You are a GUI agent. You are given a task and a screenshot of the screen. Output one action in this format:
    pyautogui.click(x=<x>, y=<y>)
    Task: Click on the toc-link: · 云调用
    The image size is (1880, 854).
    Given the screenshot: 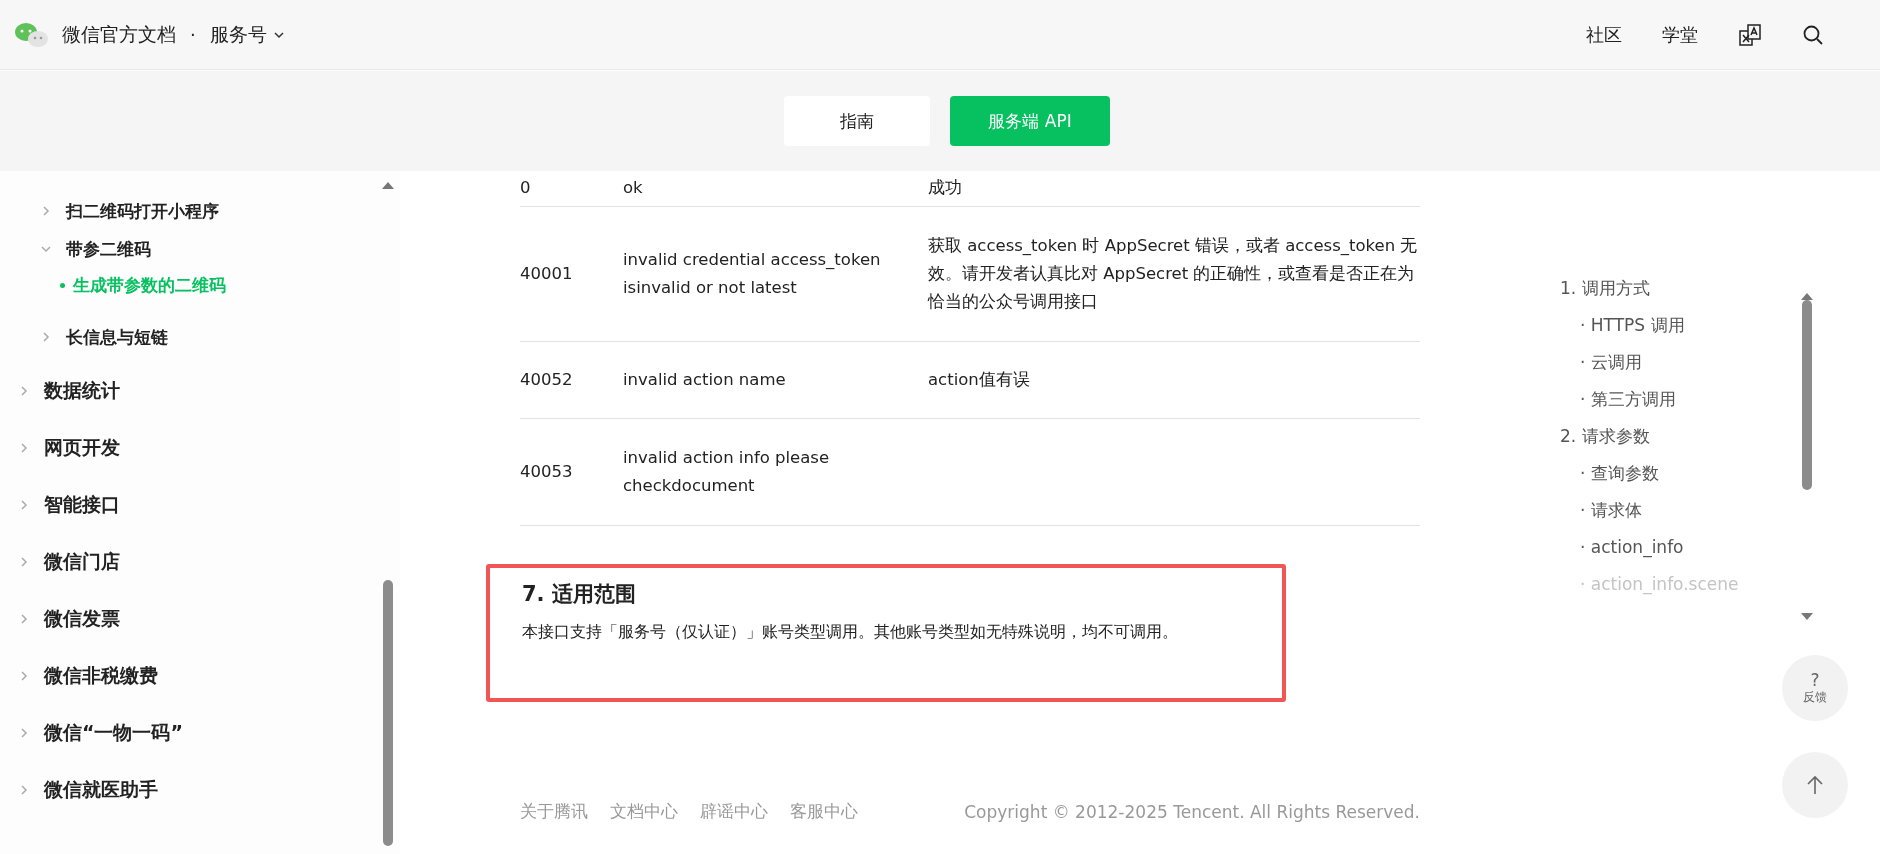 What is the action you would take?
    pyautogui.click(x=1720, y=362)
    